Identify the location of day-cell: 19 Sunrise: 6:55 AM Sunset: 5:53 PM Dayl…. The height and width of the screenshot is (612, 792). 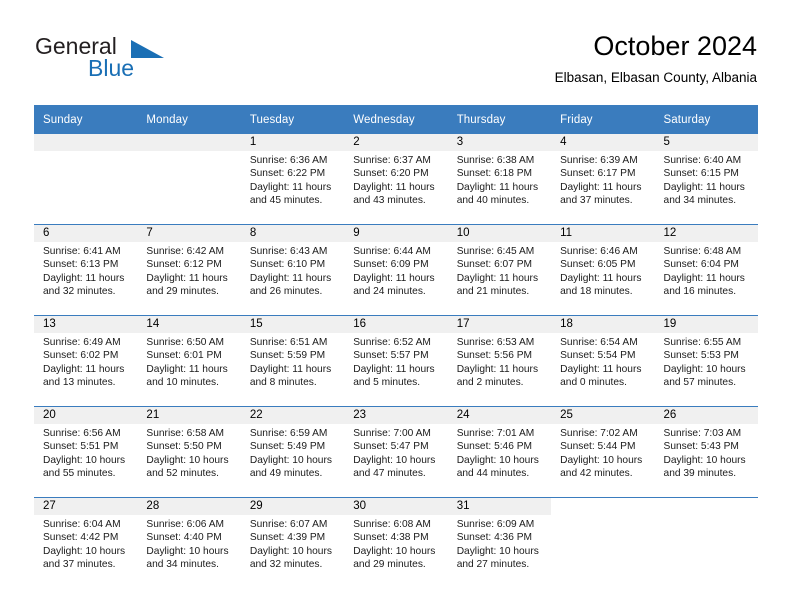
(706, 361).